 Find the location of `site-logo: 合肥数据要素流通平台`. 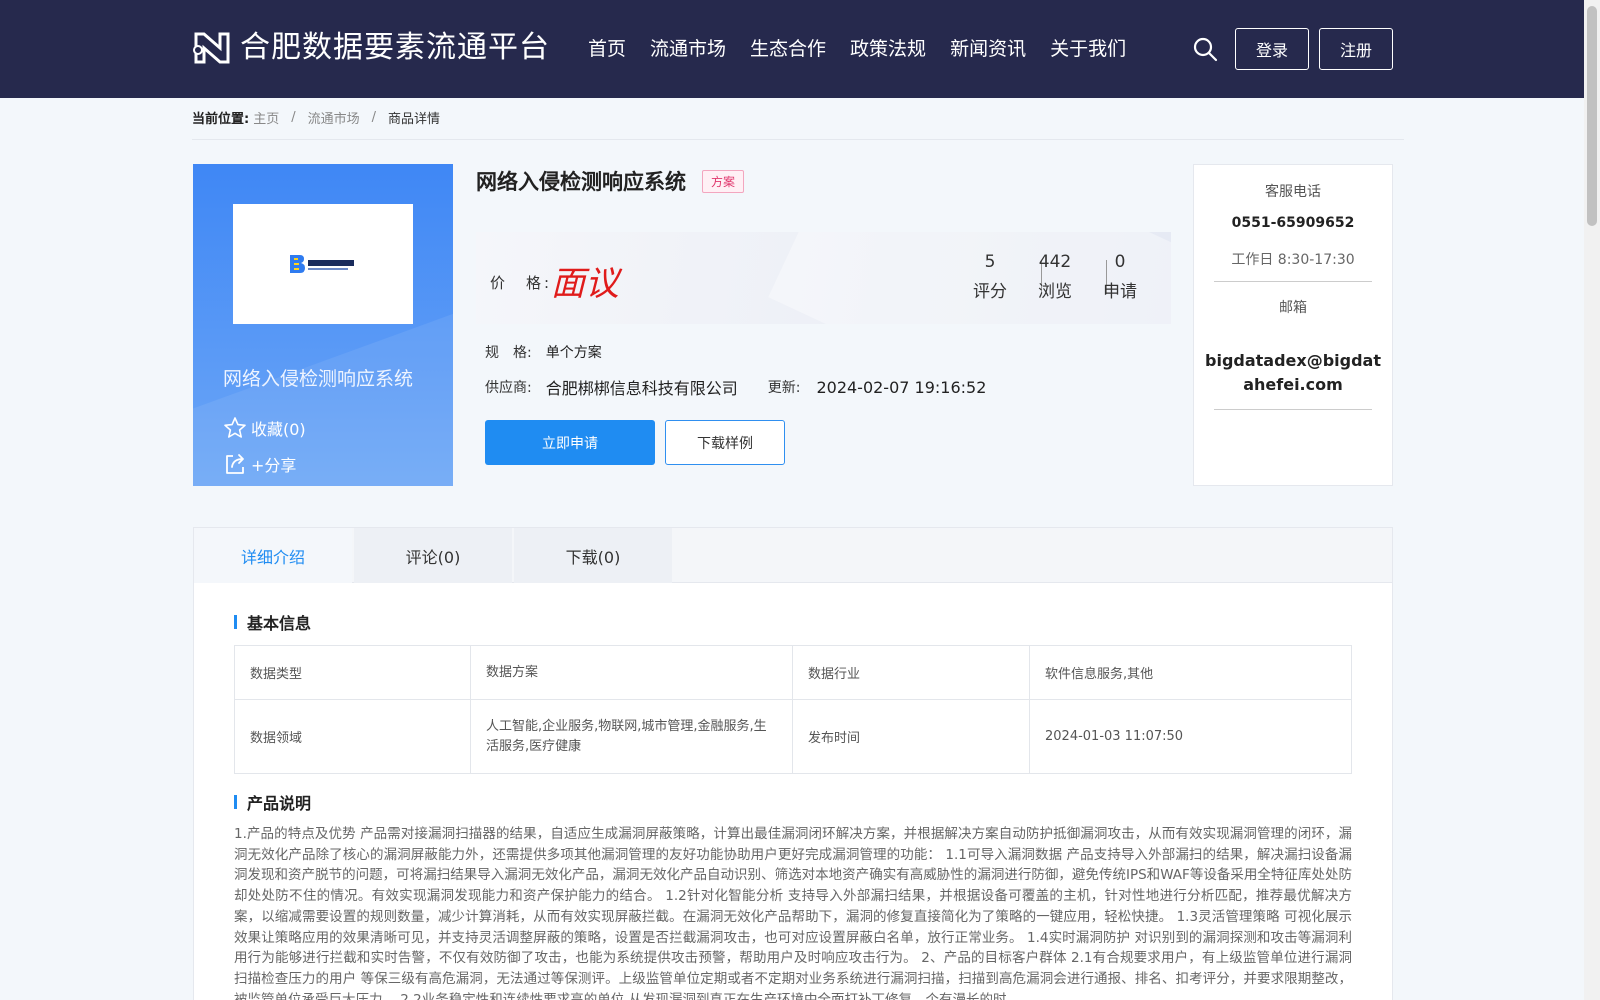

site-logo: 合肥数据要素流通平台 is located at coordinates (371, 48).